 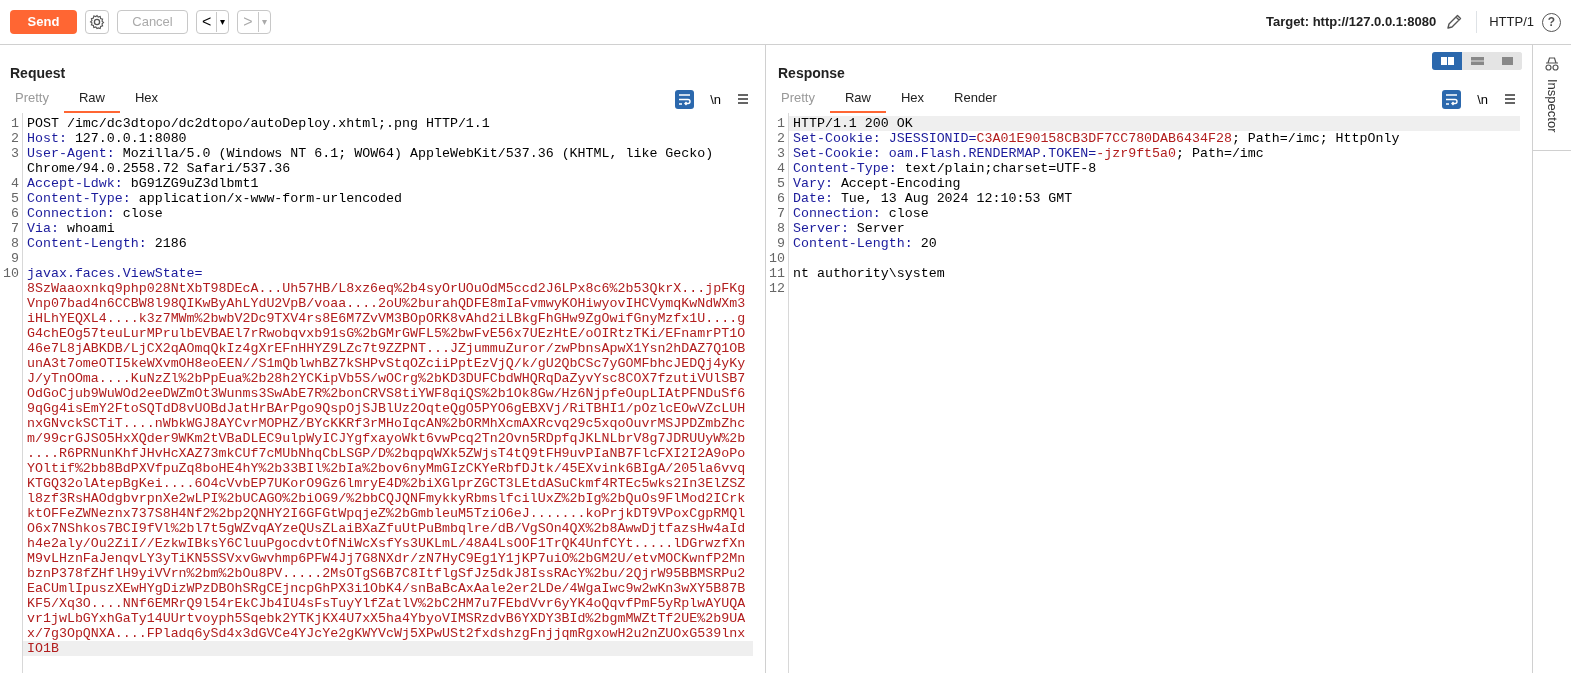 I want to click on header-value: application/x-www-form-urlencoded, so click(x=270, y=198).